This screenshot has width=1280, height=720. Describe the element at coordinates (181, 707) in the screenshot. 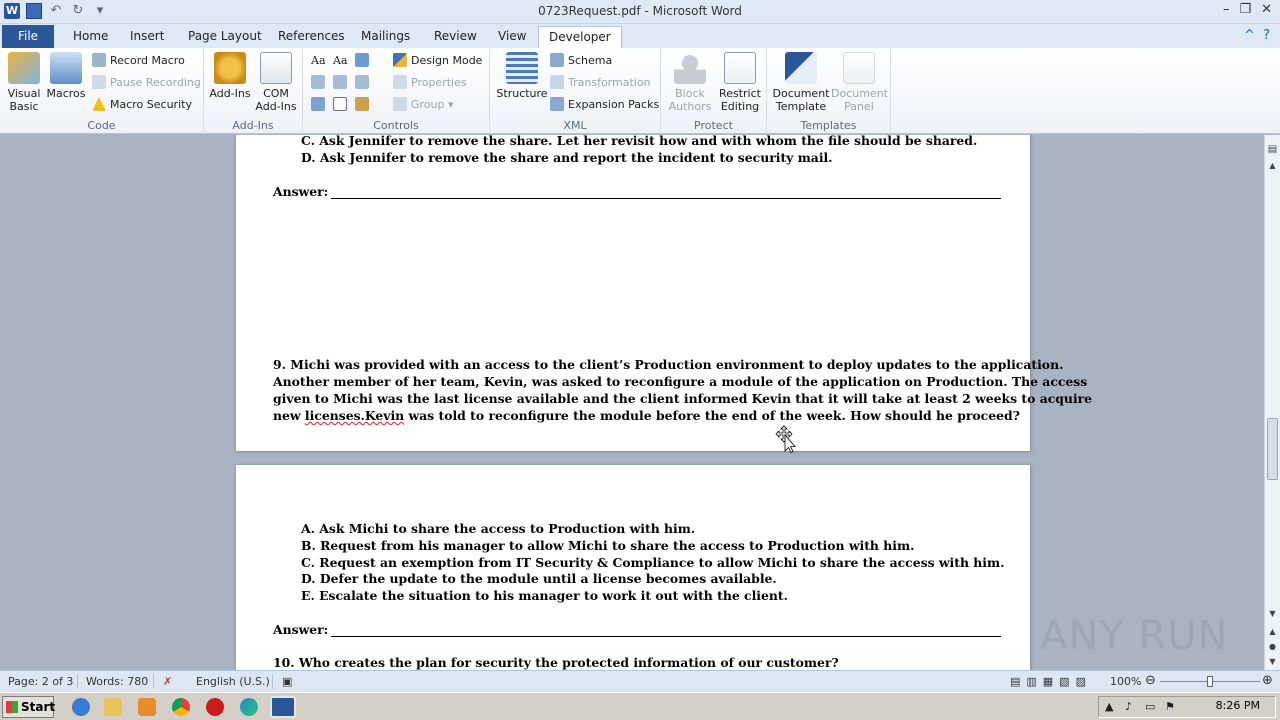

I see `chrome-icon` at that location.